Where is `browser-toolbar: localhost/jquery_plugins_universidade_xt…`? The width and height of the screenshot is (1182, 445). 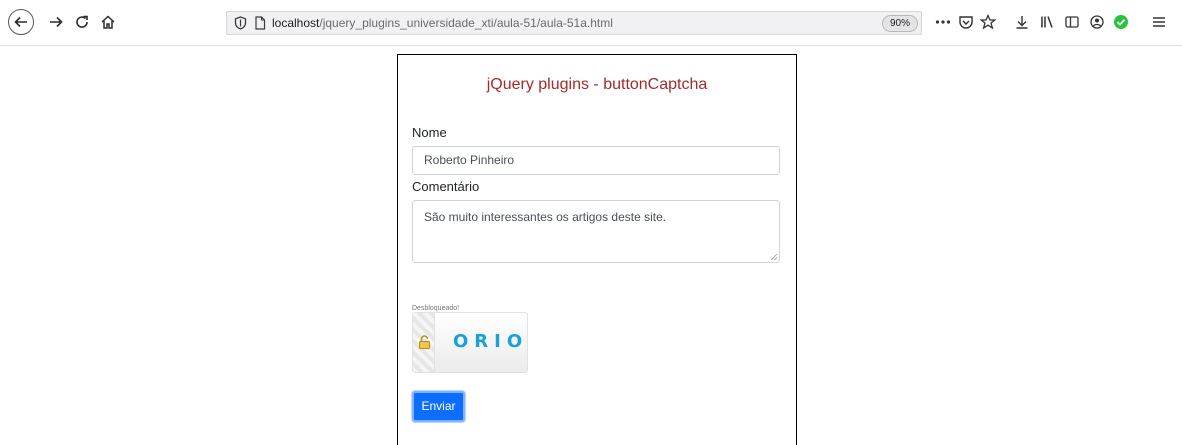 browser-toolbar: localhost/jquery_plugins_universidade_xt… is located at coordinates (591, 23).